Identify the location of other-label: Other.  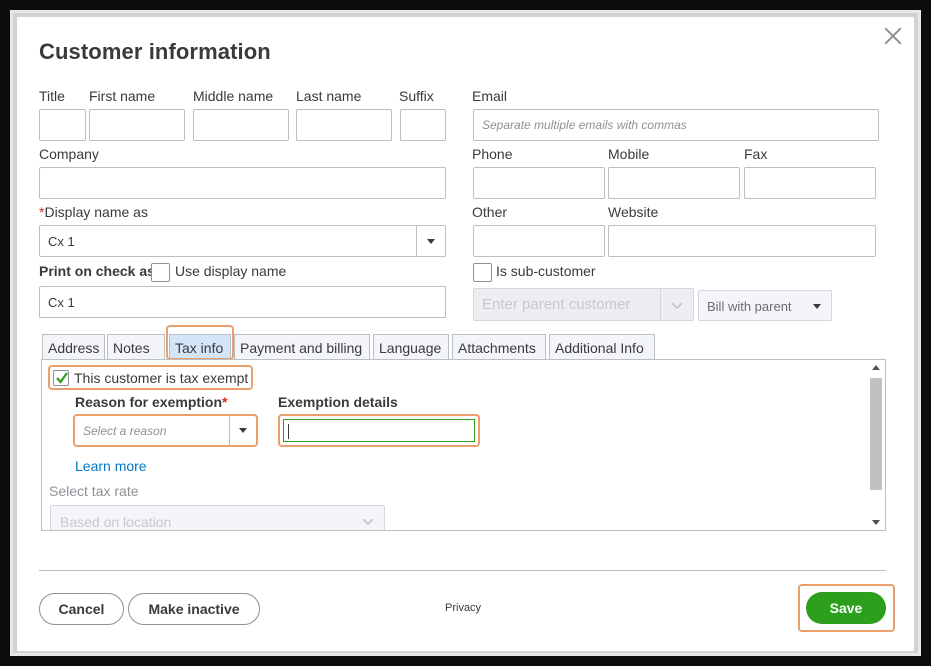
(490, 212).